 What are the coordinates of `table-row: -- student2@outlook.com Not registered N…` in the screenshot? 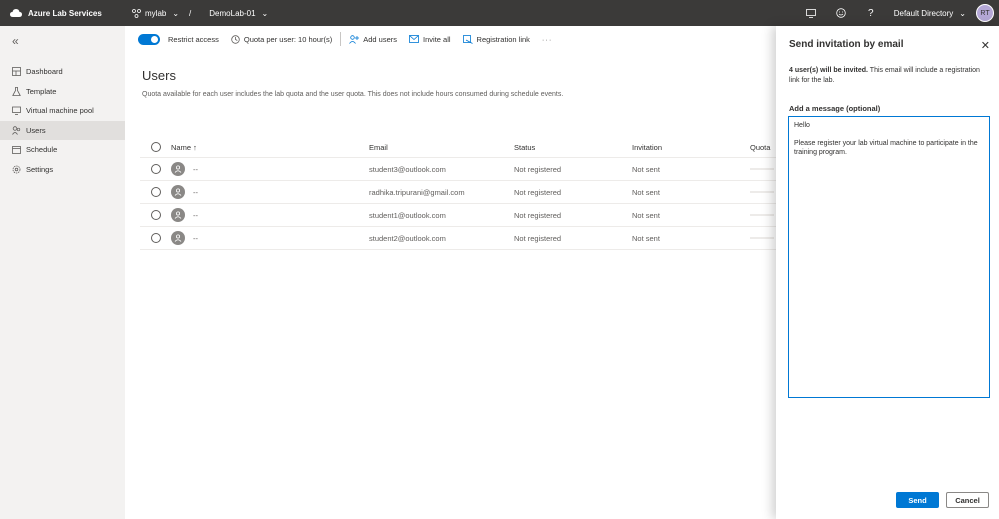 It's located at (460, 238).